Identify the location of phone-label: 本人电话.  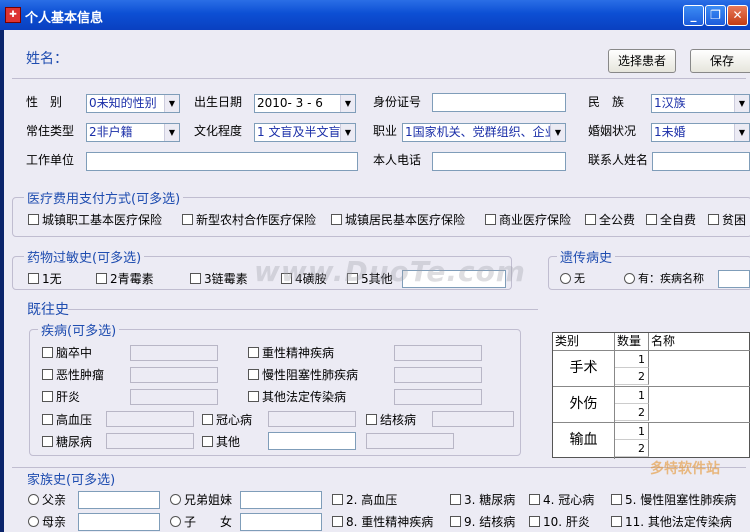
(397, 160).